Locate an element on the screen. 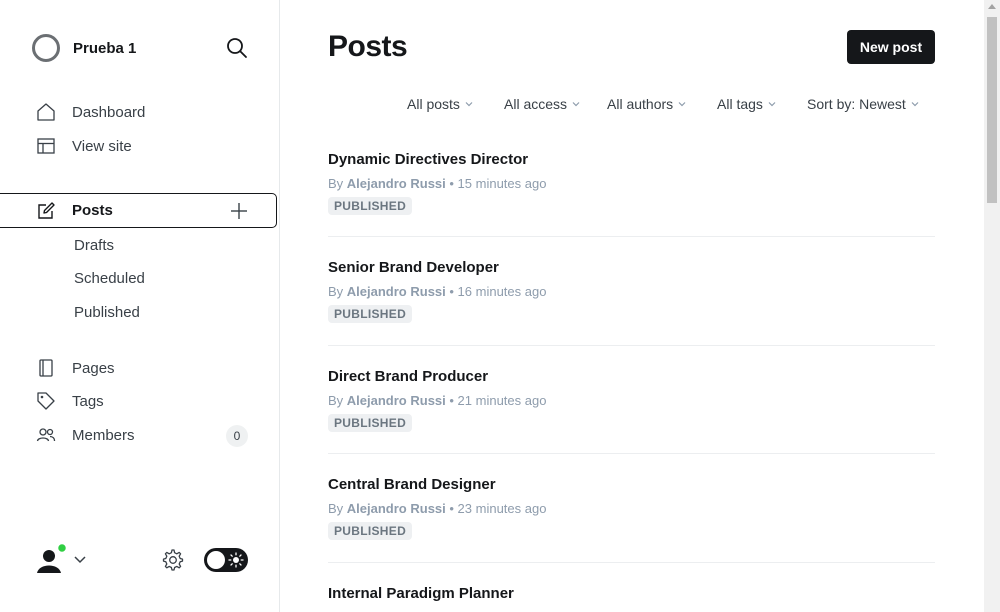 The width and height of the screenshot is (1000, 612). post-time: • 16 minutes ago is located at coordinates (498, 291).